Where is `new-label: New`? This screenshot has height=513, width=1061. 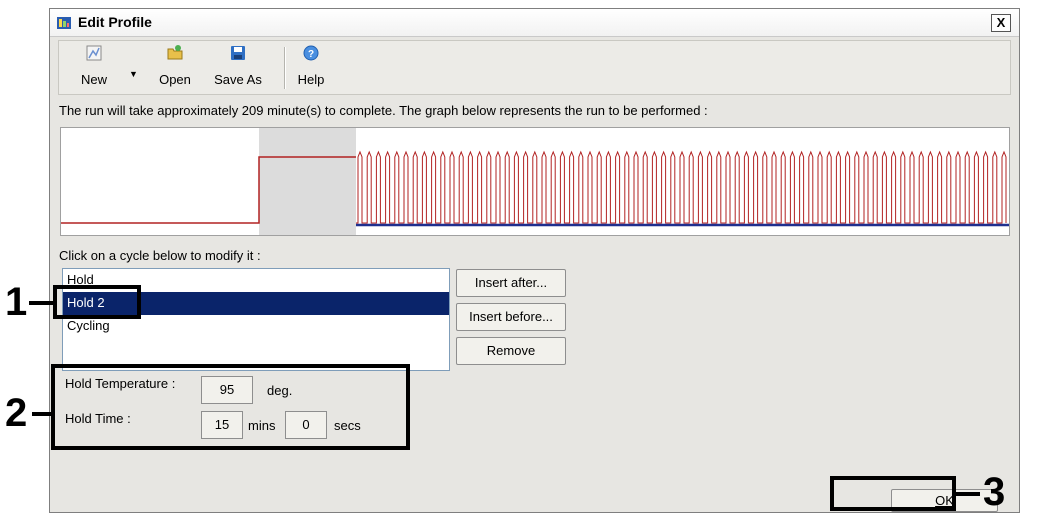
new-label: New is located at coordinates (93, 79).